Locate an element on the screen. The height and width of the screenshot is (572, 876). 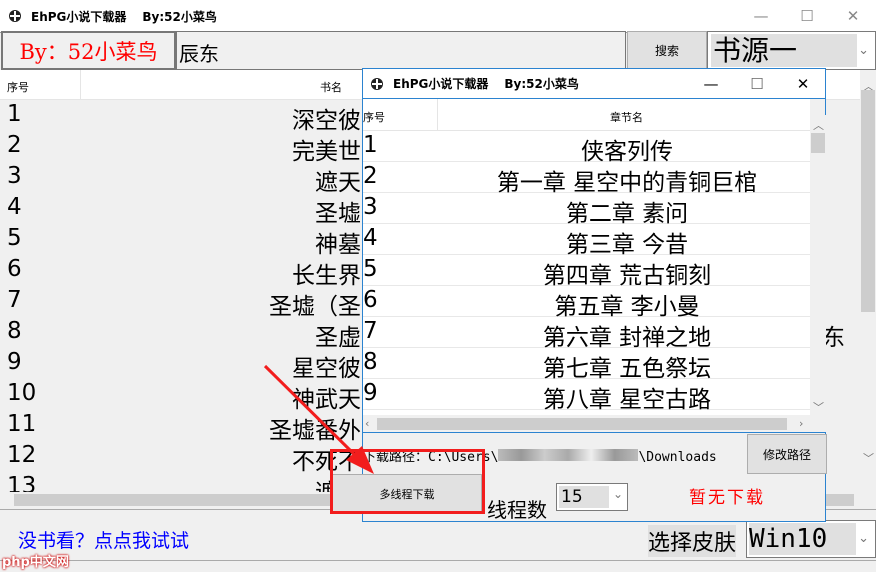
watermark: php中文网 is located at coordinates (35, 562).